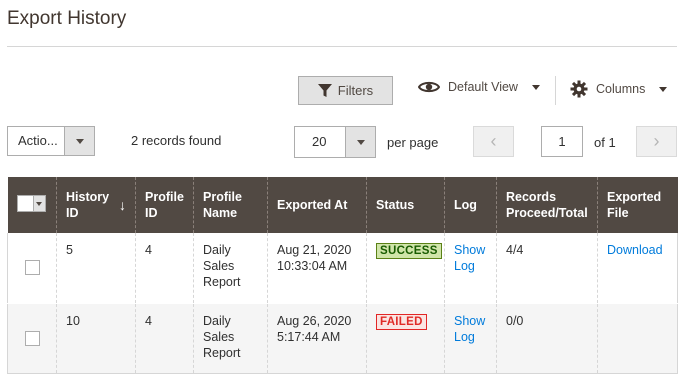  What do you see at coordinates (470, 205) in the screenshot?
I see `column-header-log: Log` at bounding box center [470, 205].